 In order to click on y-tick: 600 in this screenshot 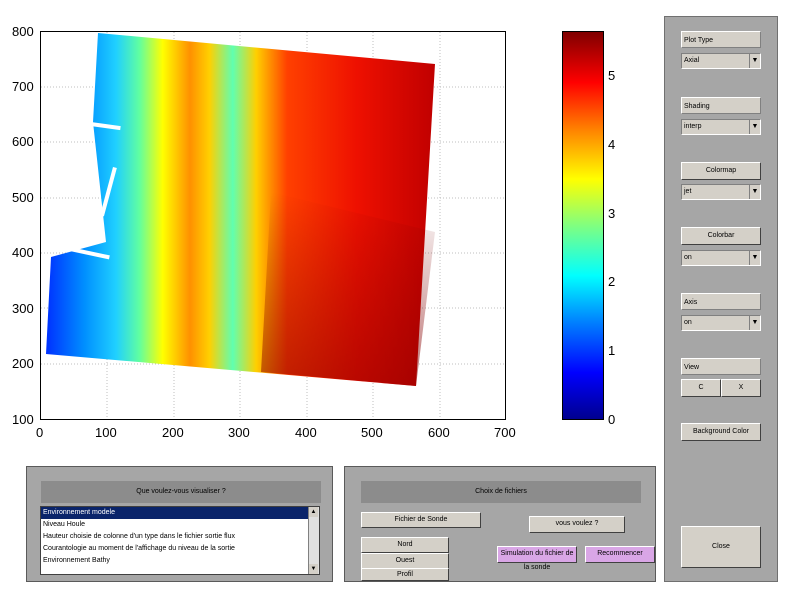, I will do `click(23, 141)`.